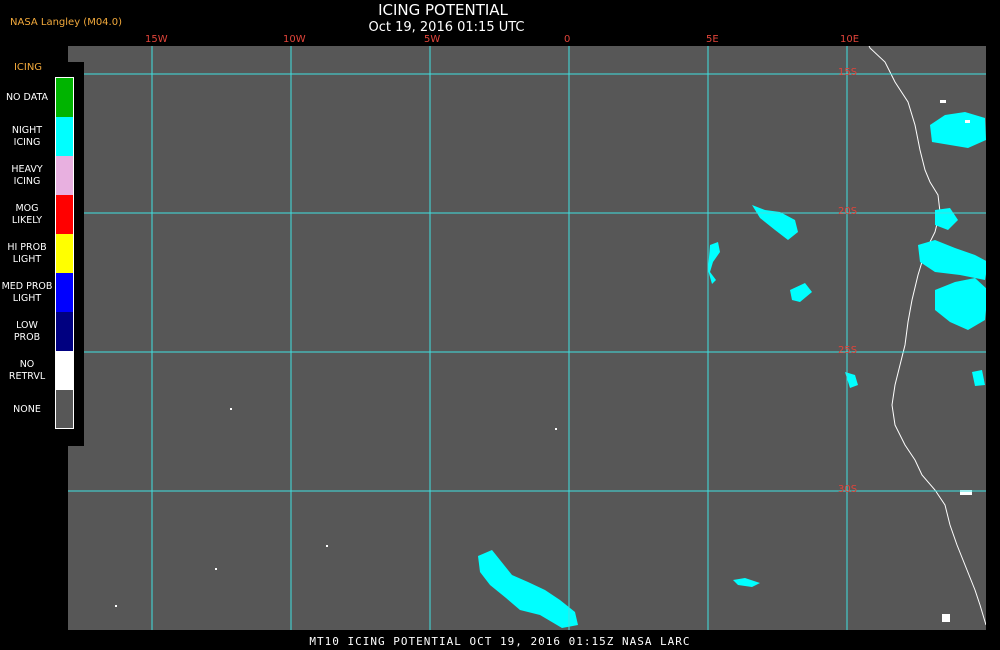  What do you see at coordinates (848, 72) in the screenshot?
I see `lat-label: 15S` at bounding box center [848, 72].